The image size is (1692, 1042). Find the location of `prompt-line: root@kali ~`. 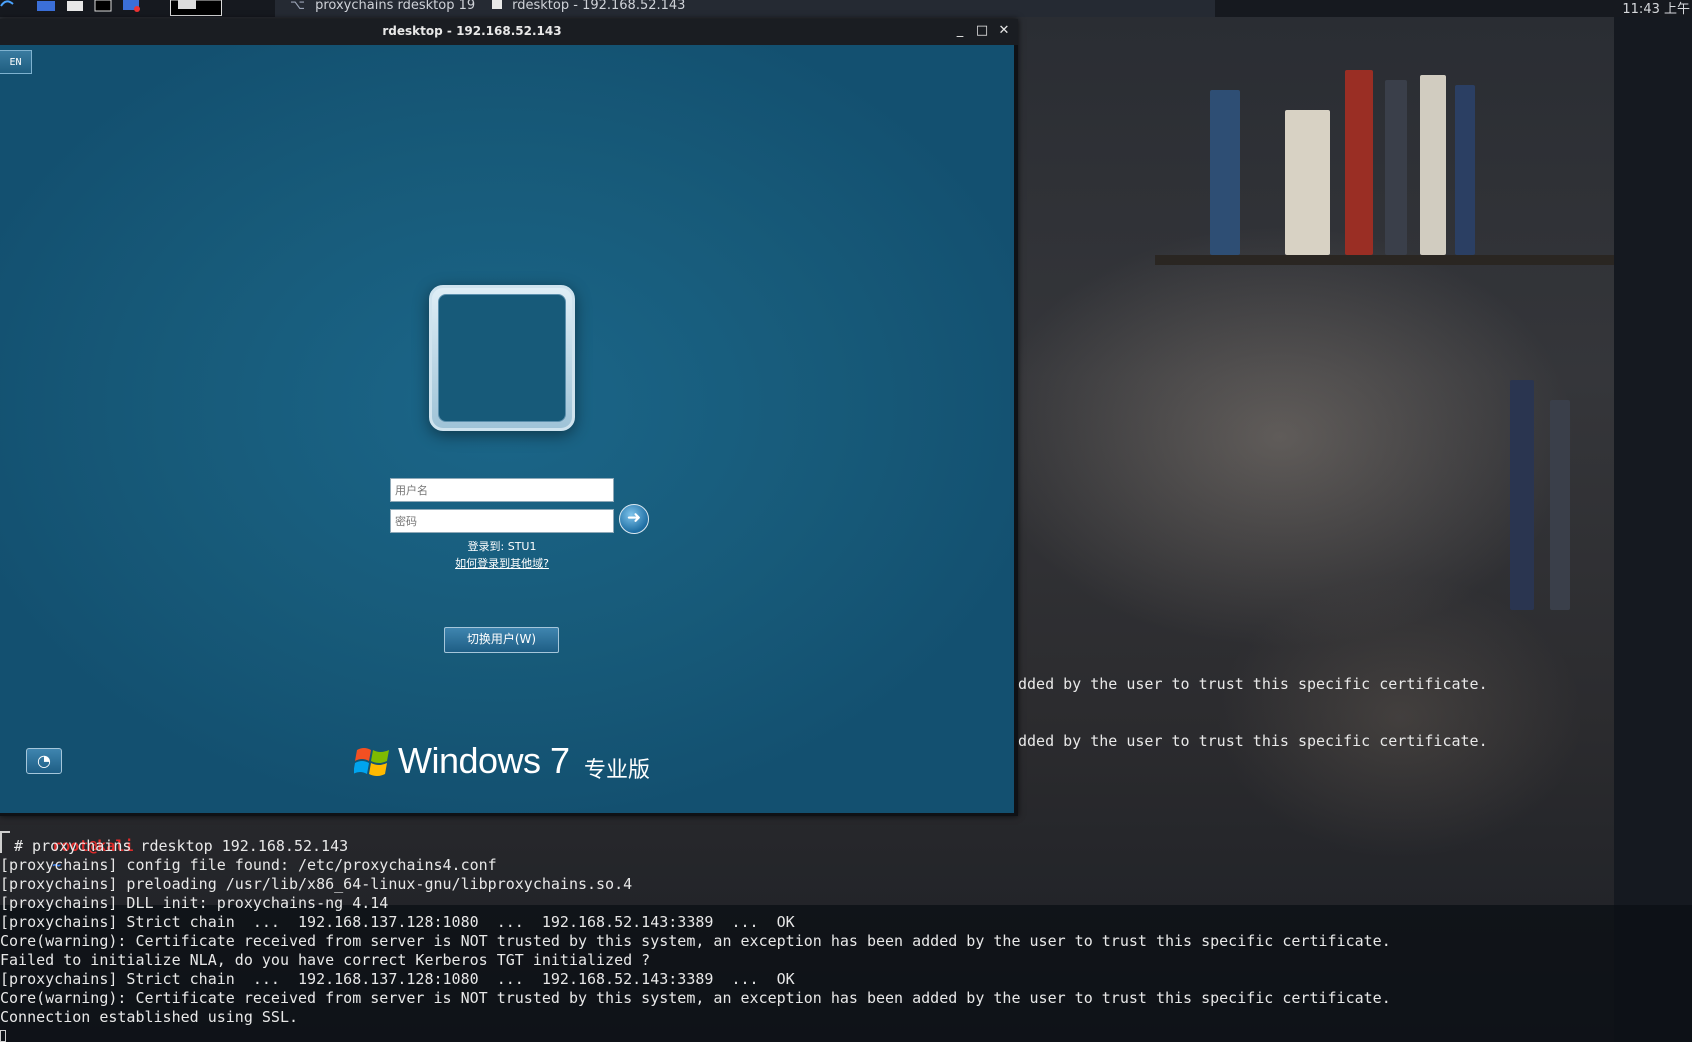

prompt-line: root@kali ~ is located at coordinates (74, 846).